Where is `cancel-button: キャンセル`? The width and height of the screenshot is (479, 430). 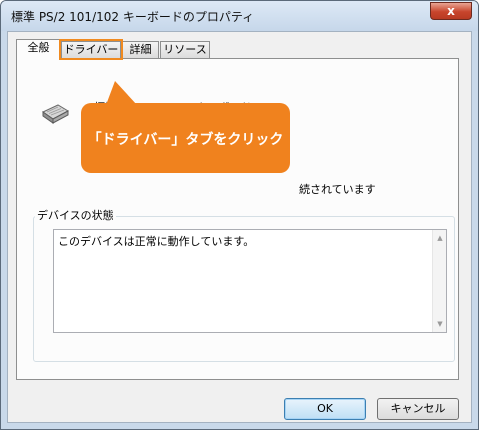 cancel-button: キャンセル is located at coordinates (418, 409).